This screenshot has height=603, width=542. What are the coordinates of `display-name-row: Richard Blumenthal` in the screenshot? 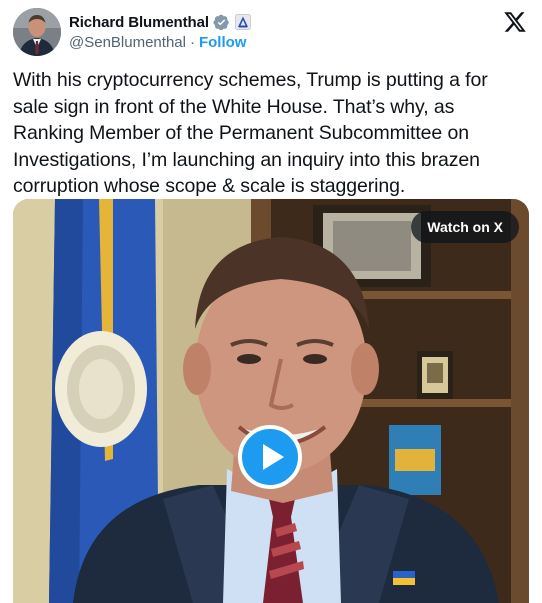 It's located at (160, 22).